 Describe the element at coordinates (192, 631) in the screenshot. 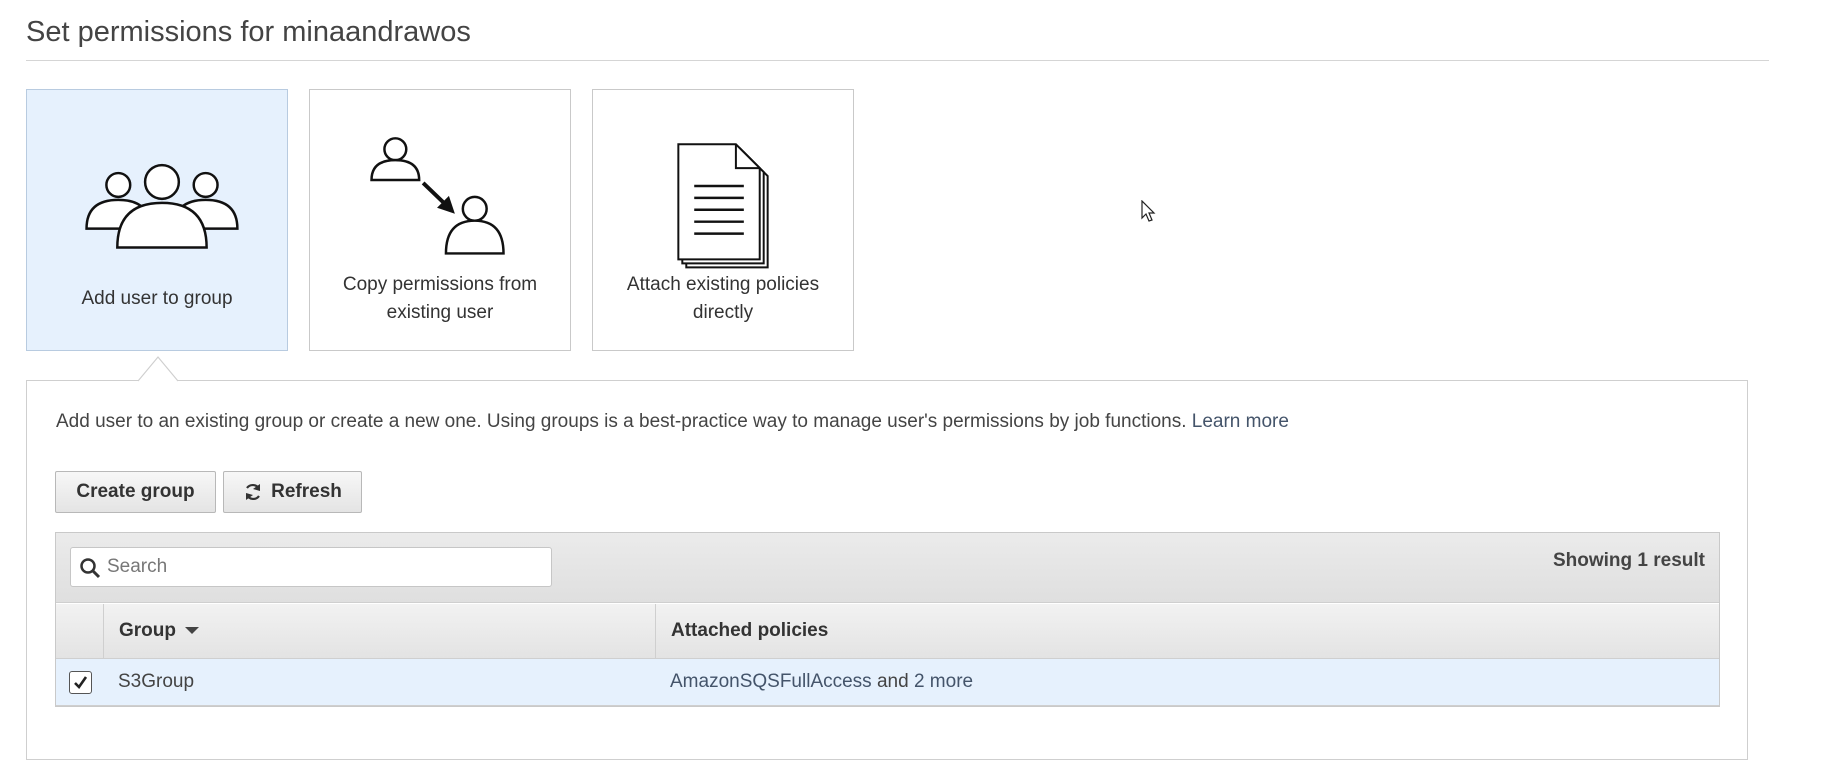

I see `sort-down-icon` at that location.